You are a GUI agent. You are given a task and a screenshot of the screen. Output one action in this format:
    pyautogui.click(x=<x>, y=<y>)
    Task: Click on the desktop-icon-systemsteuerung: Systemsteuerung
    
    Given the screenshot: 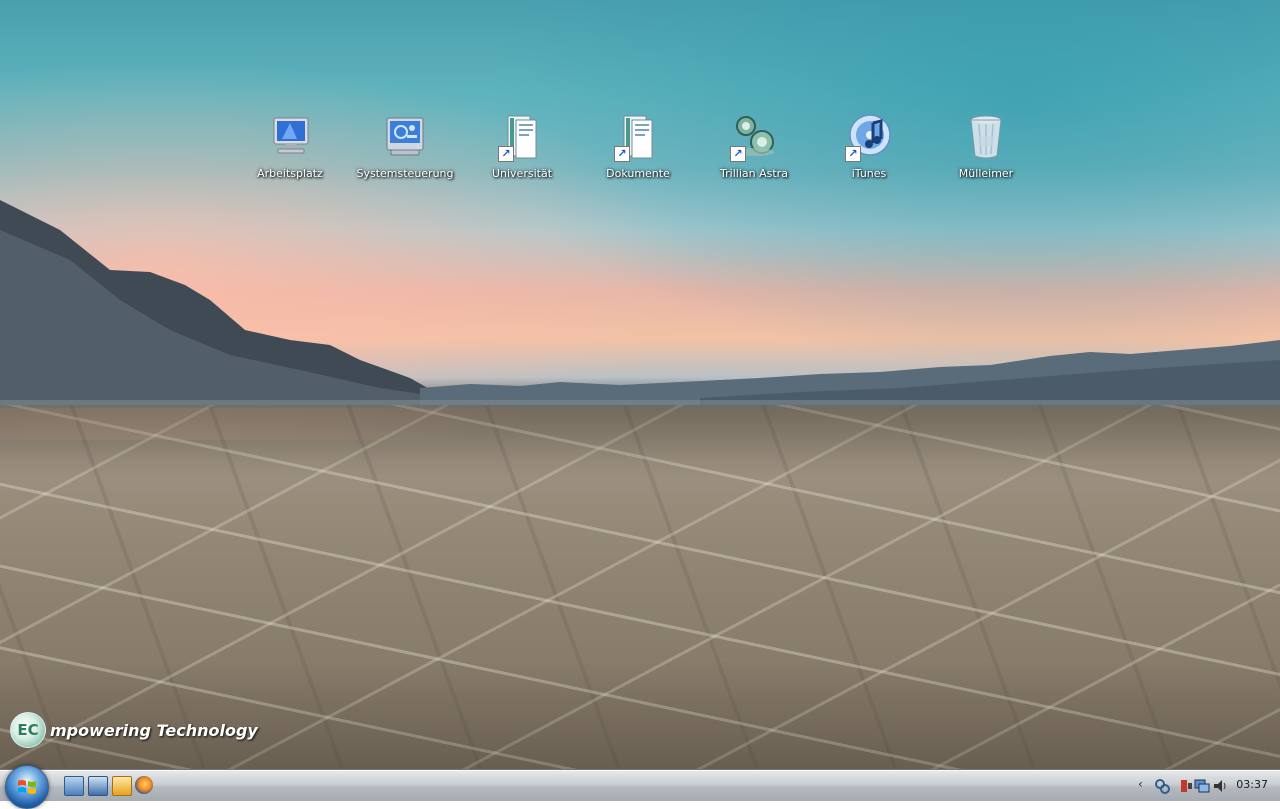 What is the action you would take?
    pyautogui.click(x=405, y=146)
    